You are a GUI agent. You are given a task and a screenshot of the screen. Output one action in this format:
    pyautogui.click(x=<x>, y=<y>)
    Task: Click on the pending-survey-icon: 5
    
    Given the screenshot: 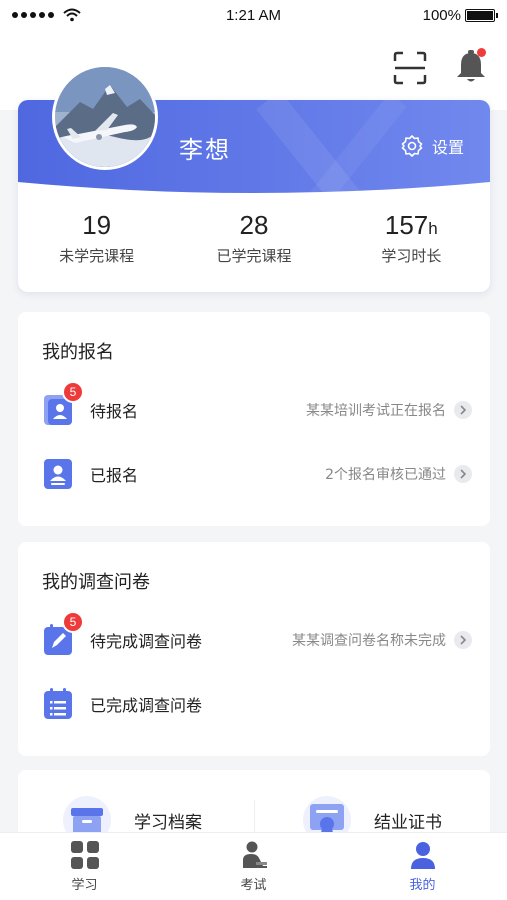 What is the action you would take?
    pyautogui.click(x=63, y=634)
    